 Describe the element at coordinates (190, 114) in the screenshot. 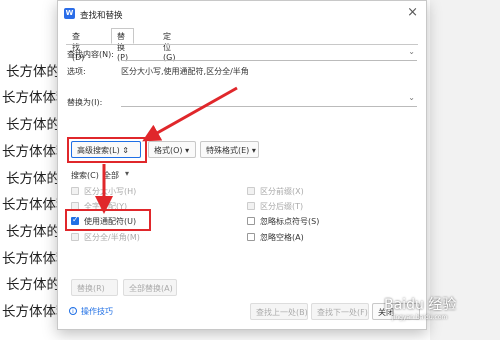

I see `arrow-to-advanced-search` at that location.